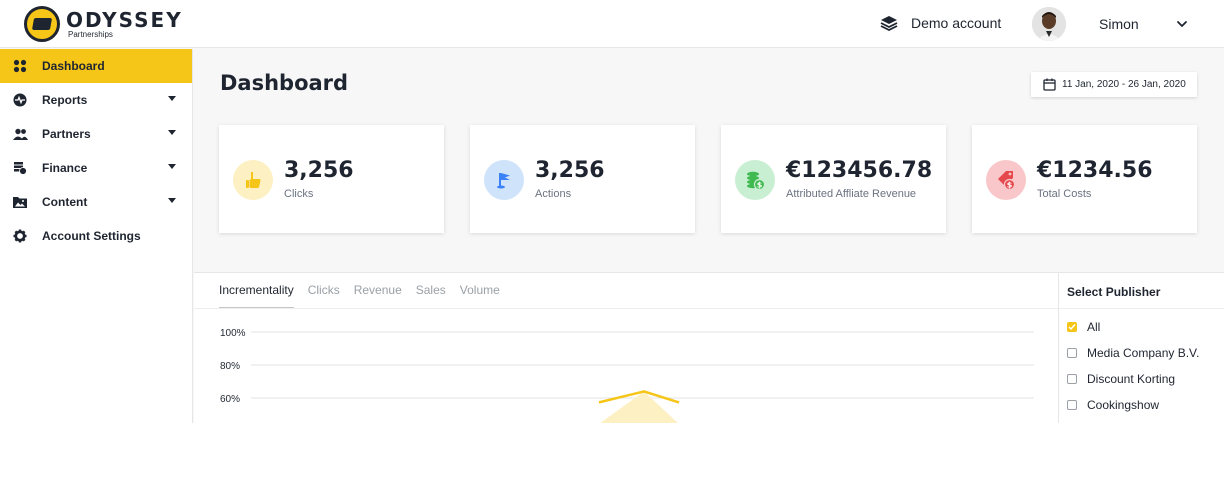 The image size is (1224, 483). What do you see at coordinates (66, 134) in the screenshot?
I see `sidebar-item-label: Partners` at bounding box center [66, 134].